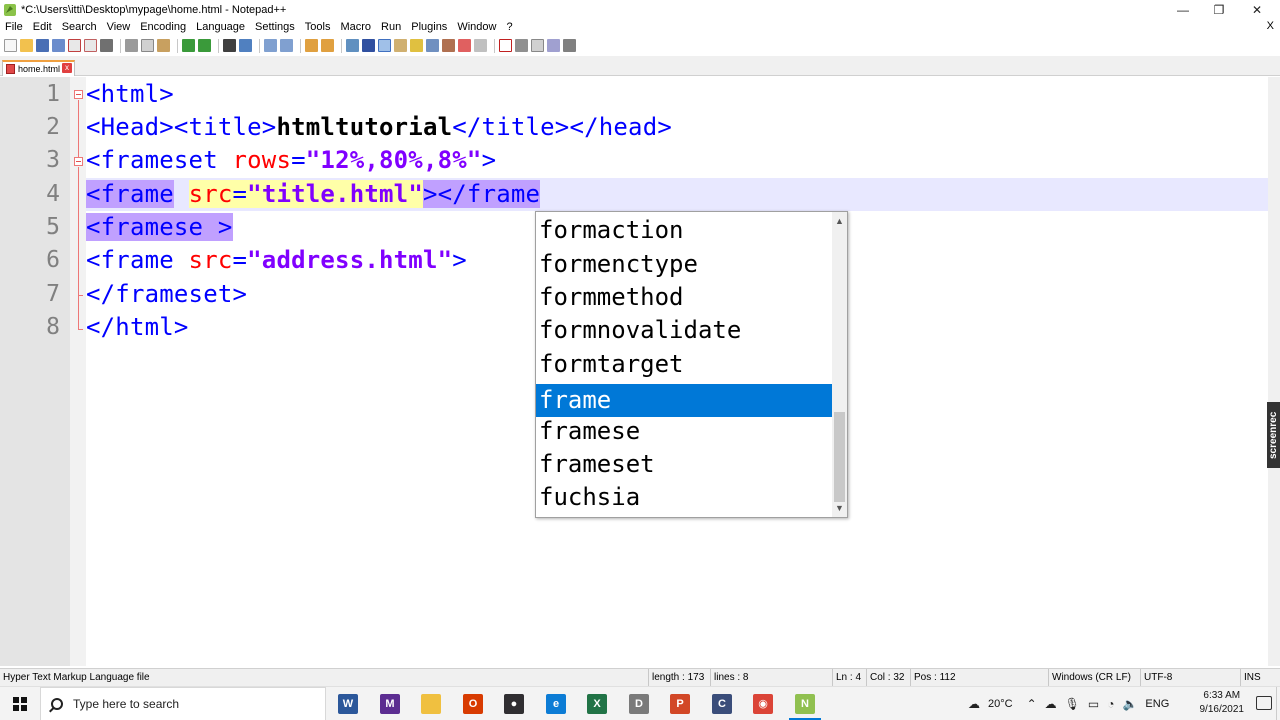  Describe the element at coordinates (355, 27) in the screenshot. I see `menu-macro: Macro` at that location.